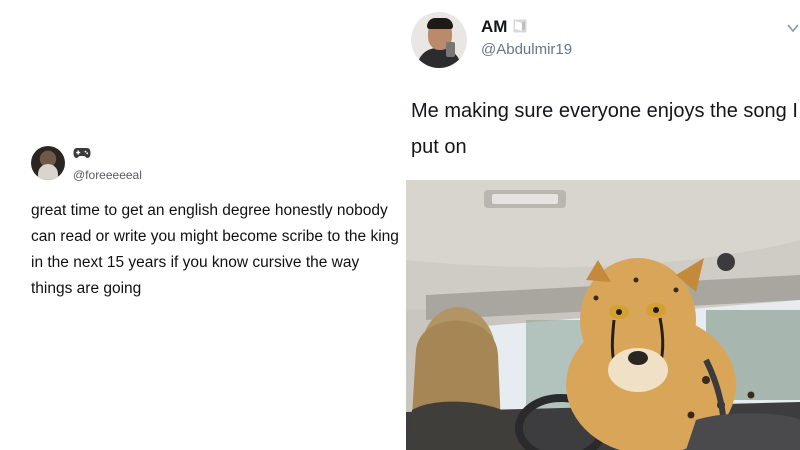 Image resolution: width=800 pixels, height=450 pixels. What do you see at coordinates (520, 26) in the screenshot?
I see `flag-icon` at bounding box center [520, 26].